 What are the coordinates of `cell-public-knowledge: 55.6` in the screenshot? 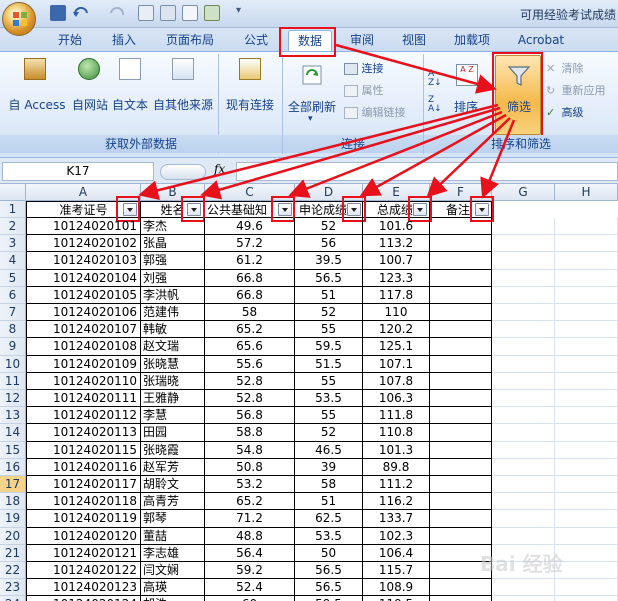 It's located at (250, 364).